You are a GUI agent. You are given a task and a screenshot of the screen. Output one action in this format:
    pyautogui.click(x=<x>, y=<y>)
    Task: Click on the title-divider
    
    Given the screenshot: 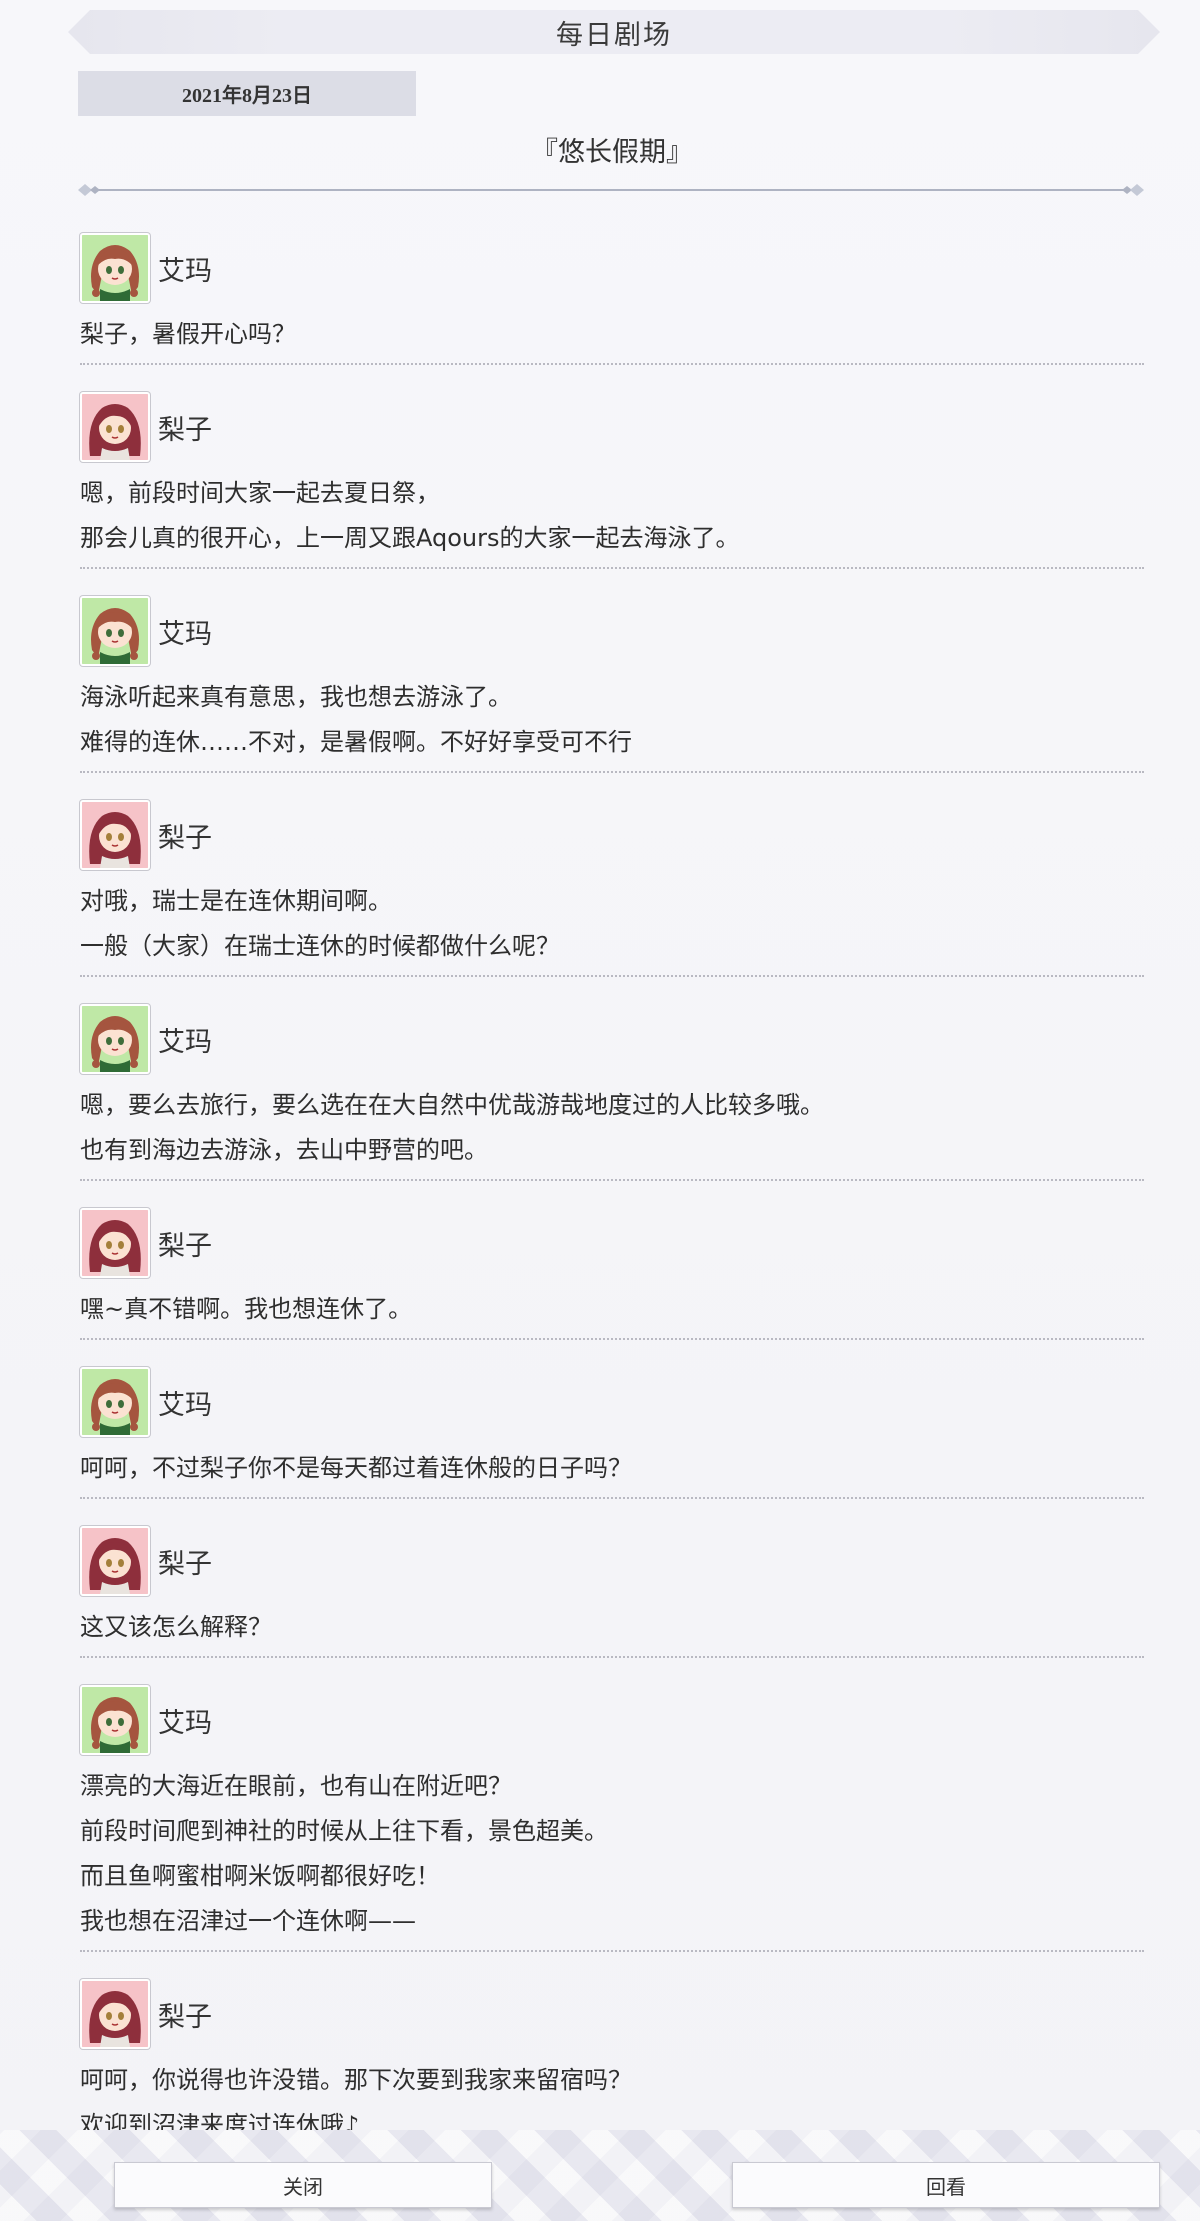 What is the action you would take?
    pyautogui.click(x=611, y=190)
    